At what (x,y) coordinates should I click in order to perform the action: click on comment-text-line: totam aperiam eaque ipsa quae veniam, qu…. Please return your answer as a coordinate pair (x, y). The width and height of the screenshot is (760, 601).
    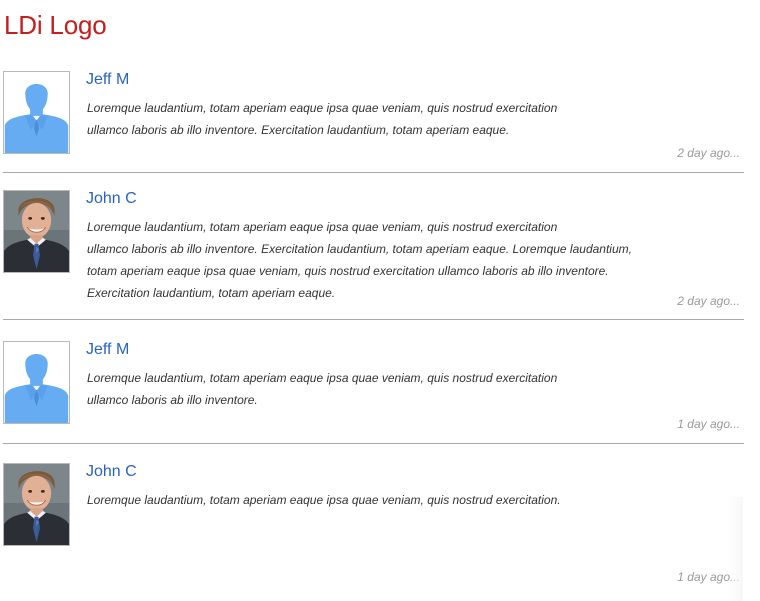
    Looking at the image, I should click on (348, 271).